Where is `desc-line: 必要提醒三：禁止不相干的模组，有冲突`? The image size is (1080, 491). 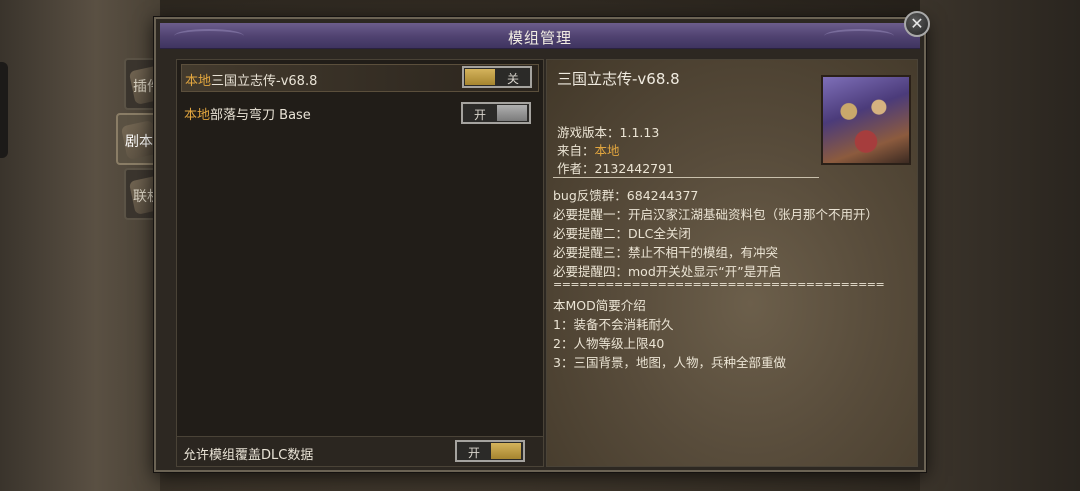
desc-line: 必要提醒三：禁止不相干的模组，有冲突 is located at coordinates (666, 252).